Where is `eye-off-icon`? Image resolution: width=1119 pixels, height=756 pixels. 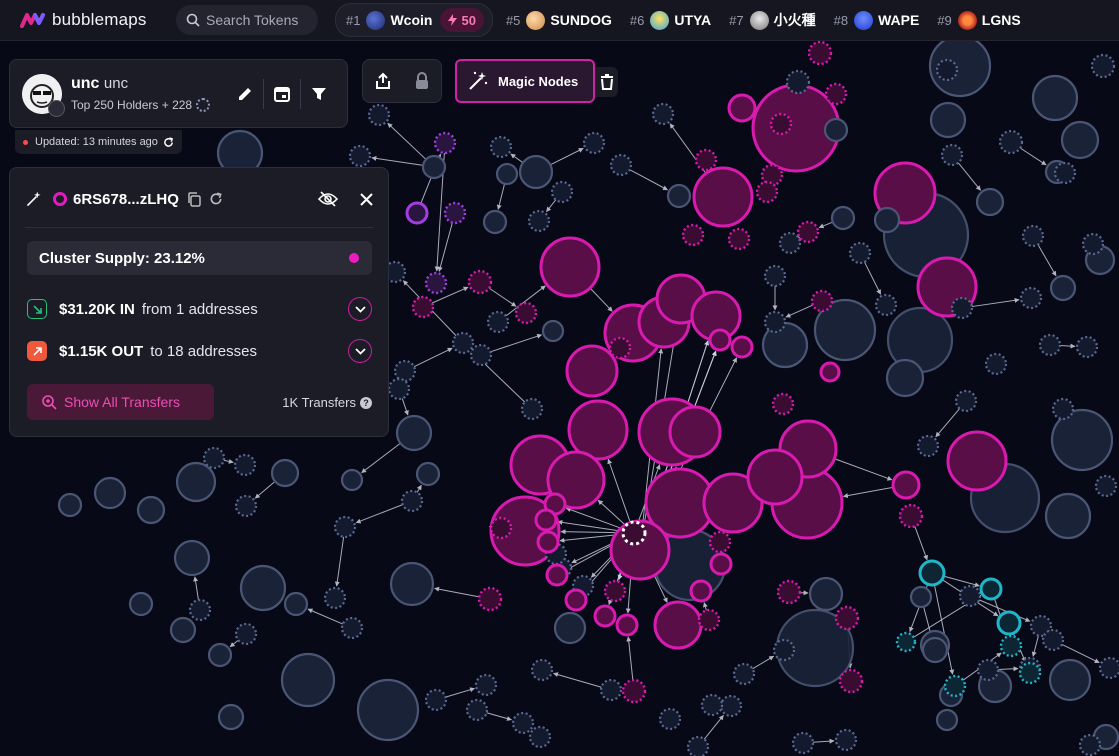 eye-off-icon is located at coordinates (328, 199).